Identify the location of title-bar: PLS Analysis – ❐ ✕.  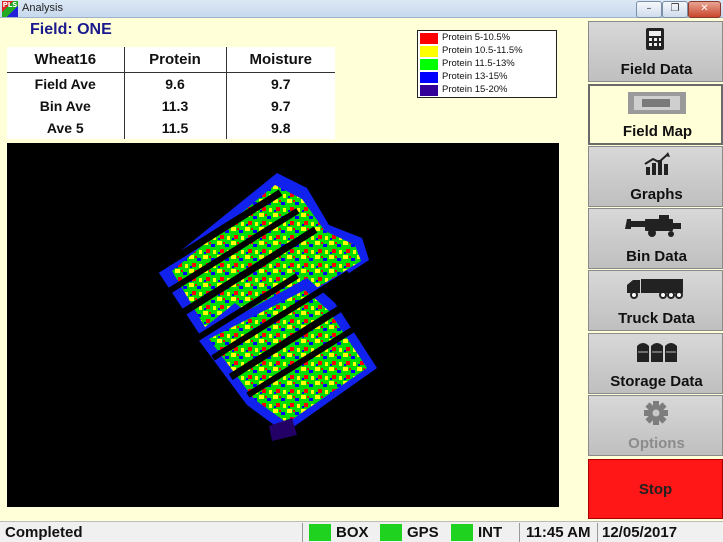
(361, 9).